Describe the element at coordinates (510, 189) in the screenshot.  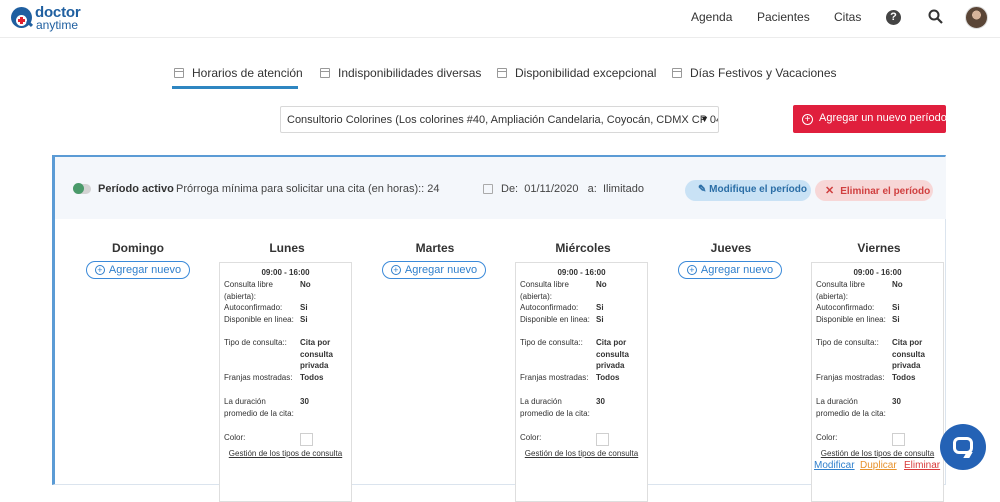
I see `date-from-label: De:` at that location.